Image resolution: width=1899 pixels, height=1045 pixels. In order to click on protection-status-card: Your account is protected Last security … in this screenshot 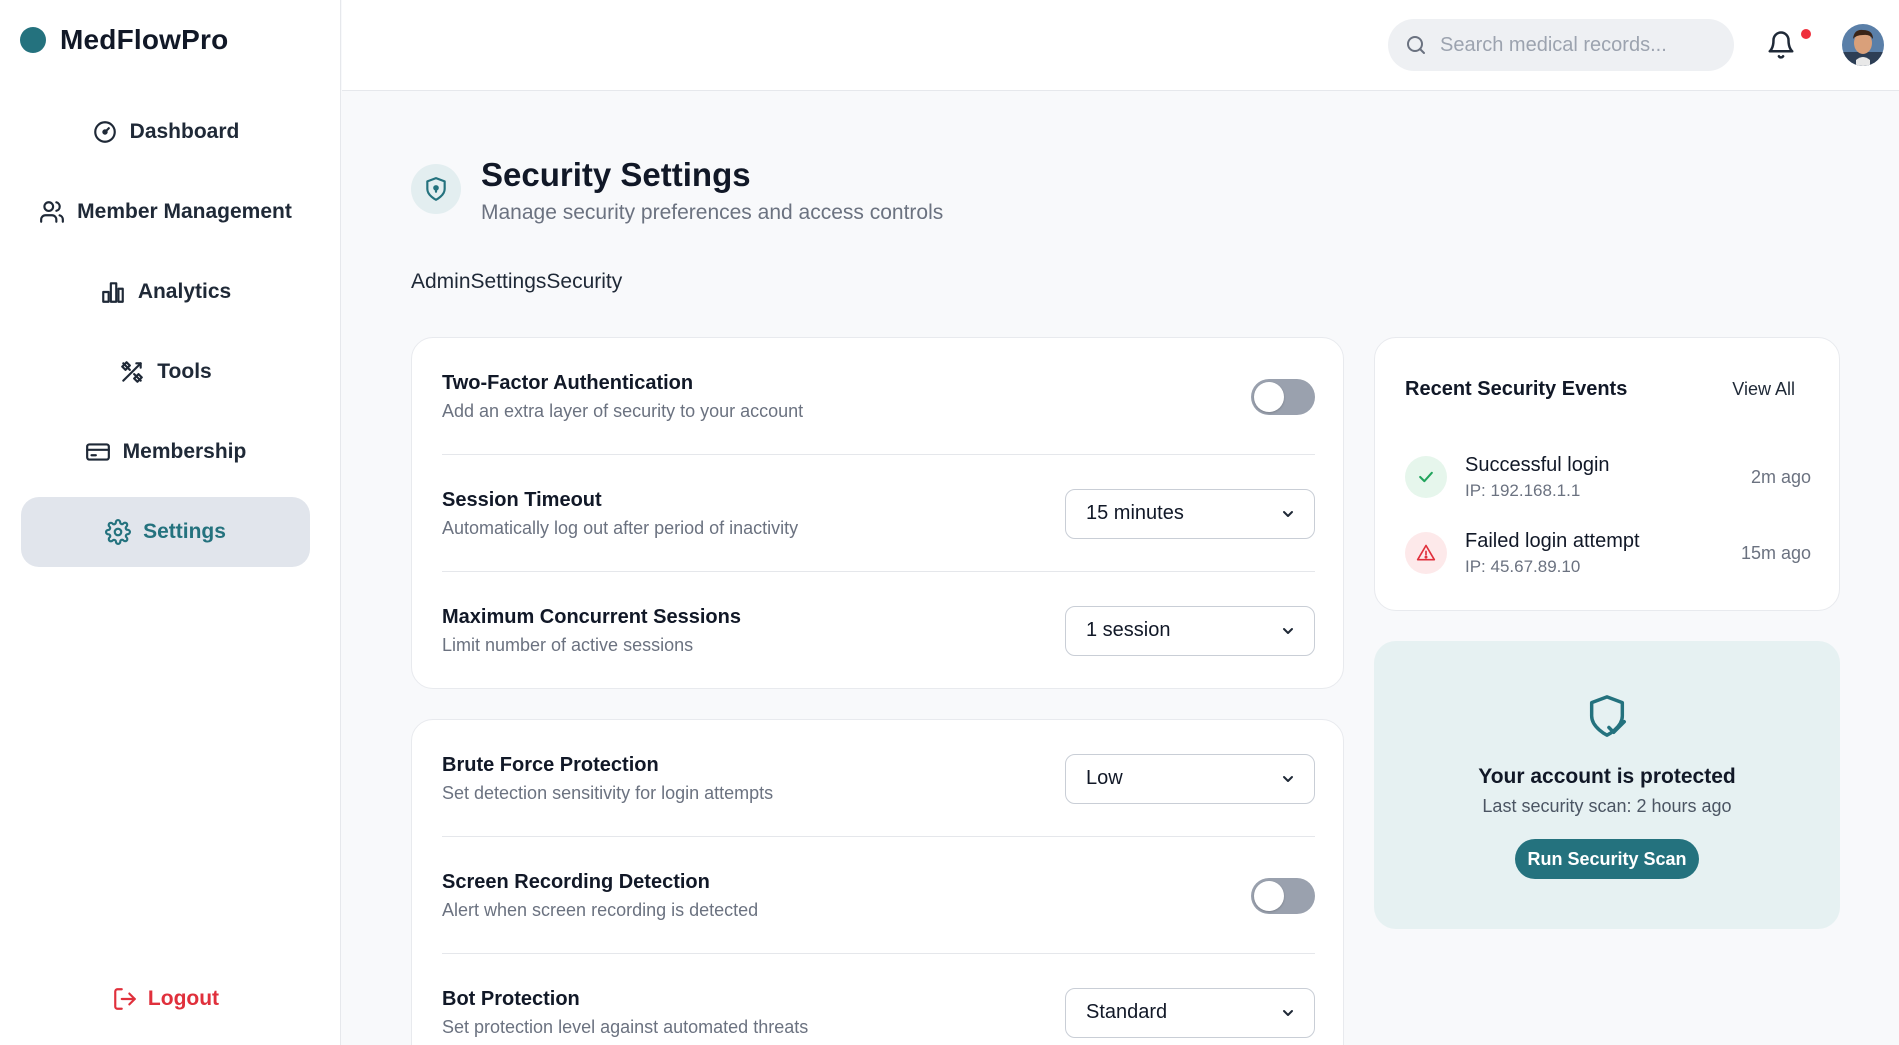, I will do `click(1607, 785)`.